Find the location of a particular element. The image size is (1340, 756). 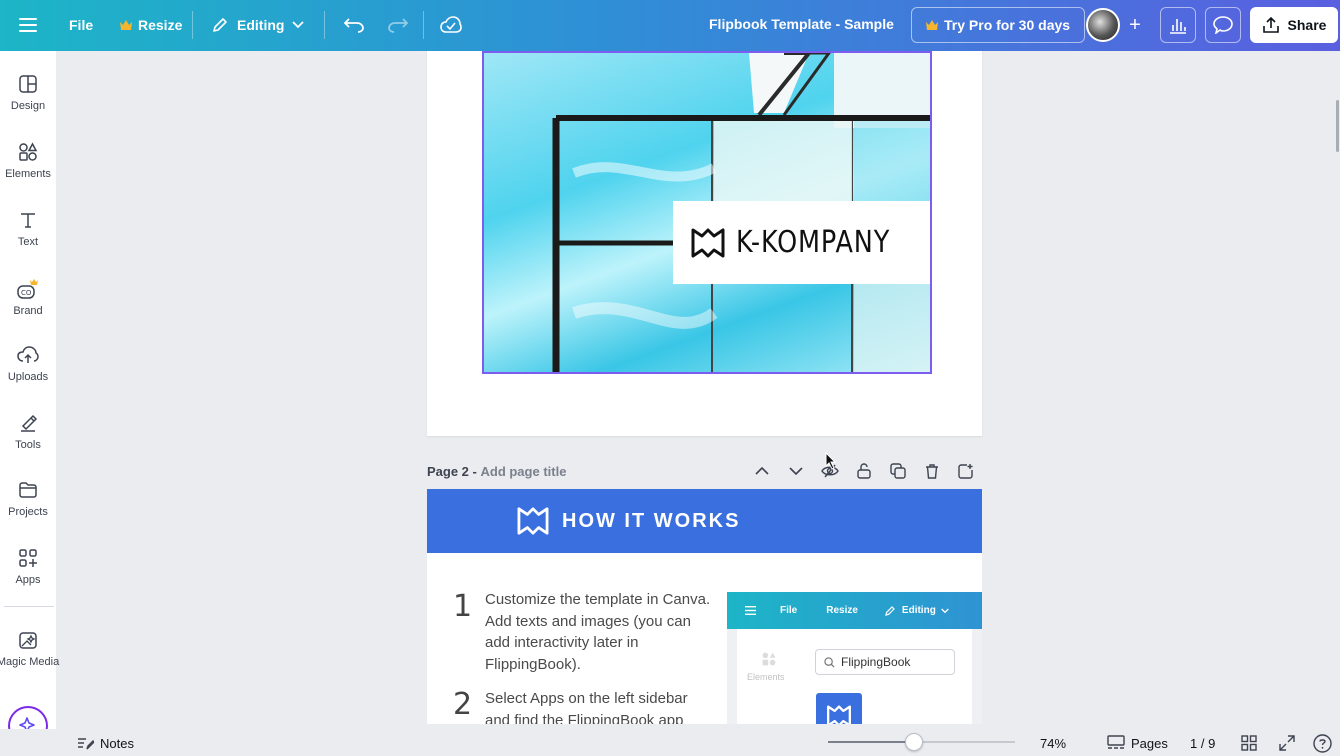

grid-view-button is located at coordinates (1249, 743).